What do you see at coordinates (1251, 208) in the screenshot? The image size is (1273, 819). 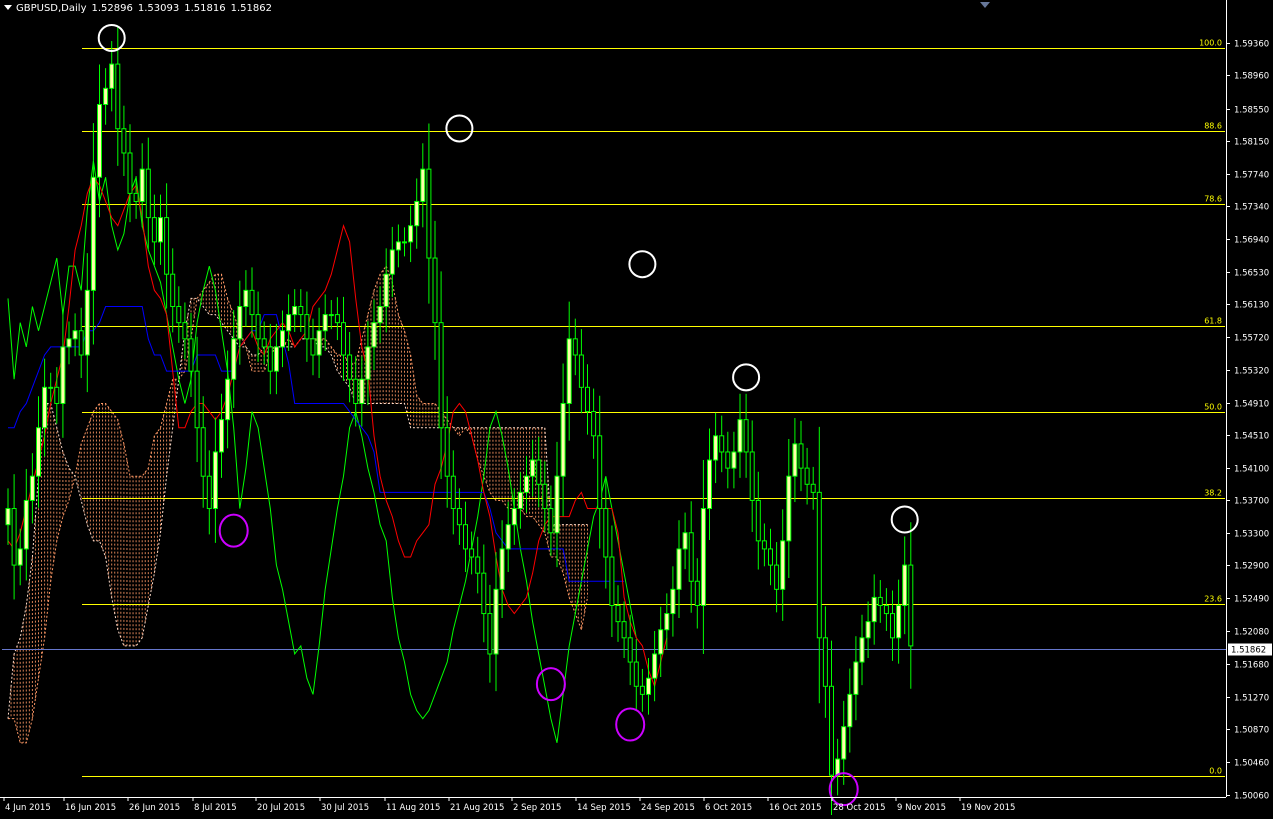 I see `price-tick-label: 1.57340` at bounding box center [1251, 208].